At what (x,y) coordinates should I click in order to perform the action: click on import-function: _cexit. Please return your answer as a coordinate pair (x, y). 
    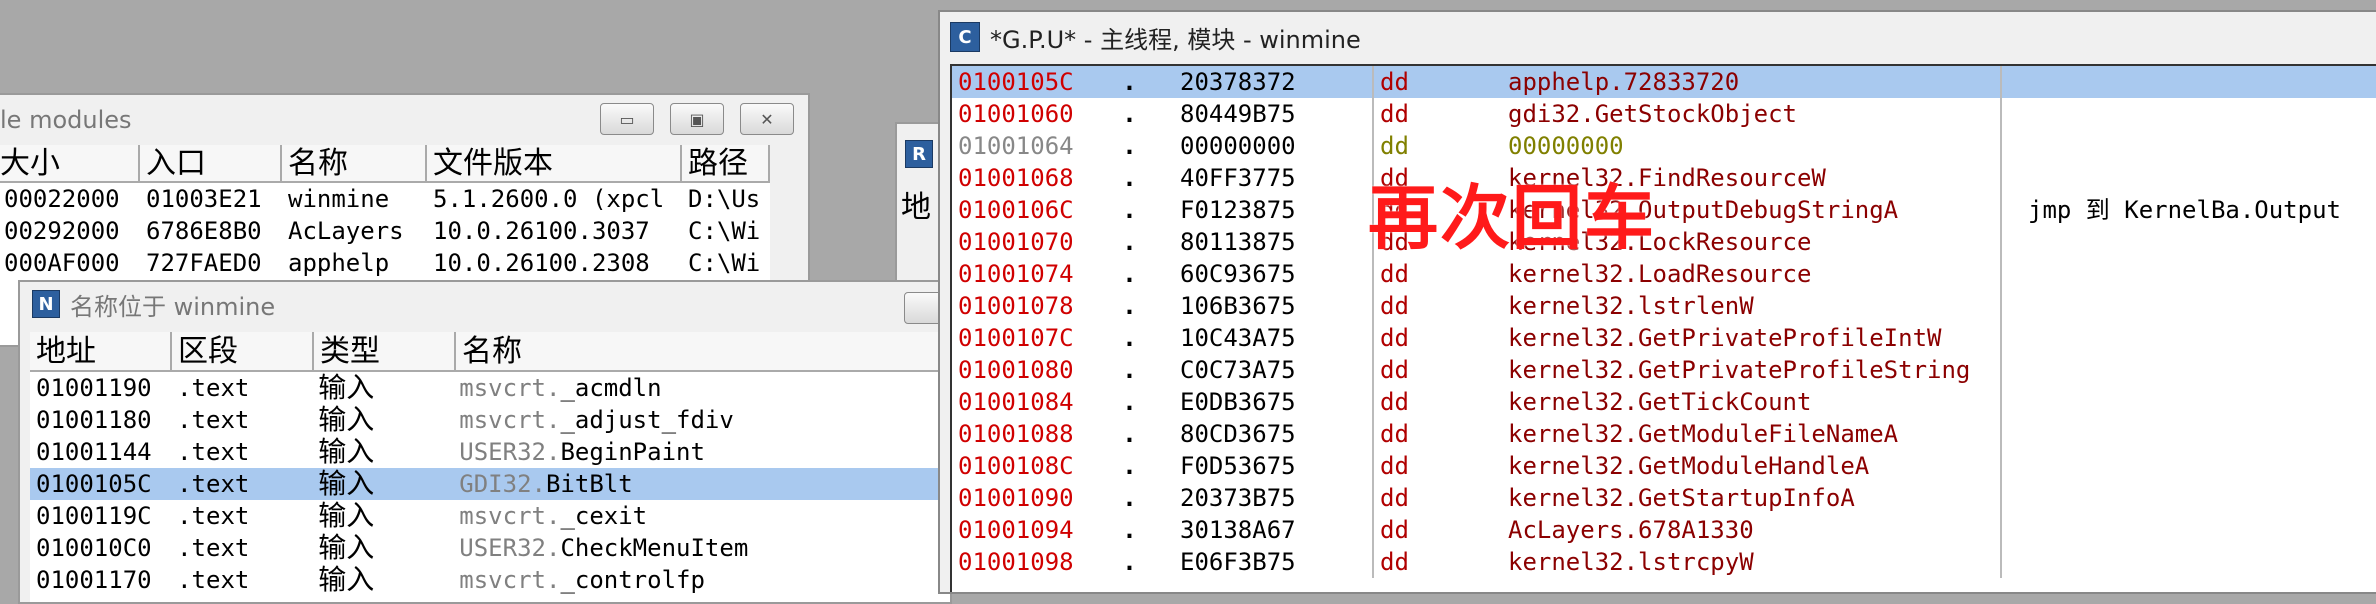
    Looking at the image, I should click on (604, 516).